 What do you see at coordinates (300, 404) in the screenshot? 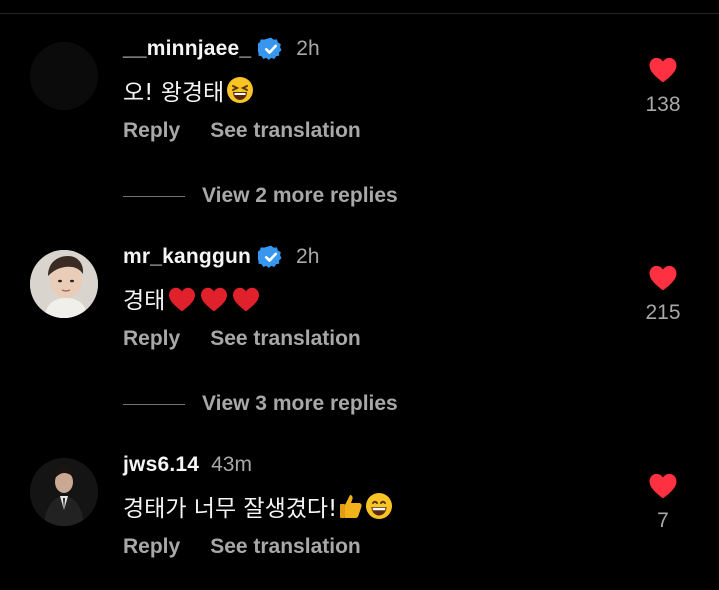
I see `view-more-replies-label: View 3 more replies` at bounding box center [300, 404].